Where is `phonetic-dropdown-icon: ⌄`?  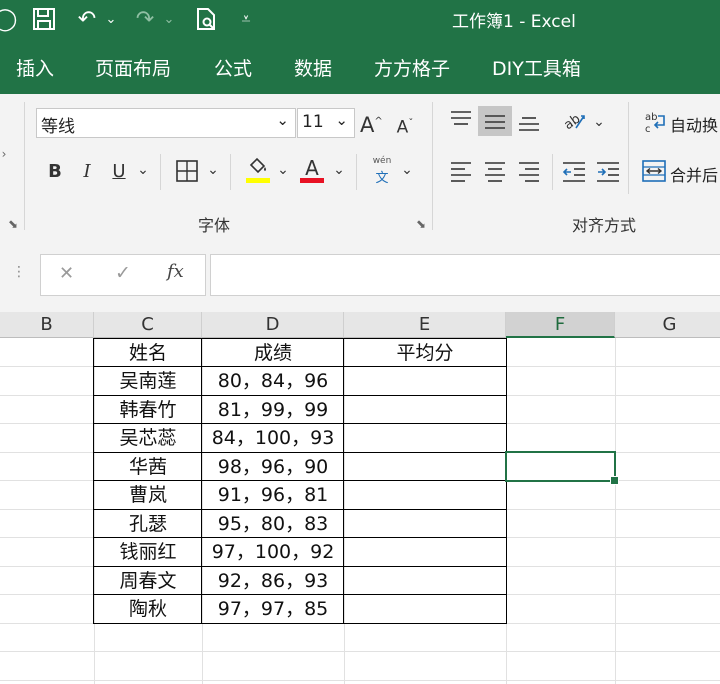 phonetic-dropdown-icon: ⌄ is located at coordinates (407, 170).